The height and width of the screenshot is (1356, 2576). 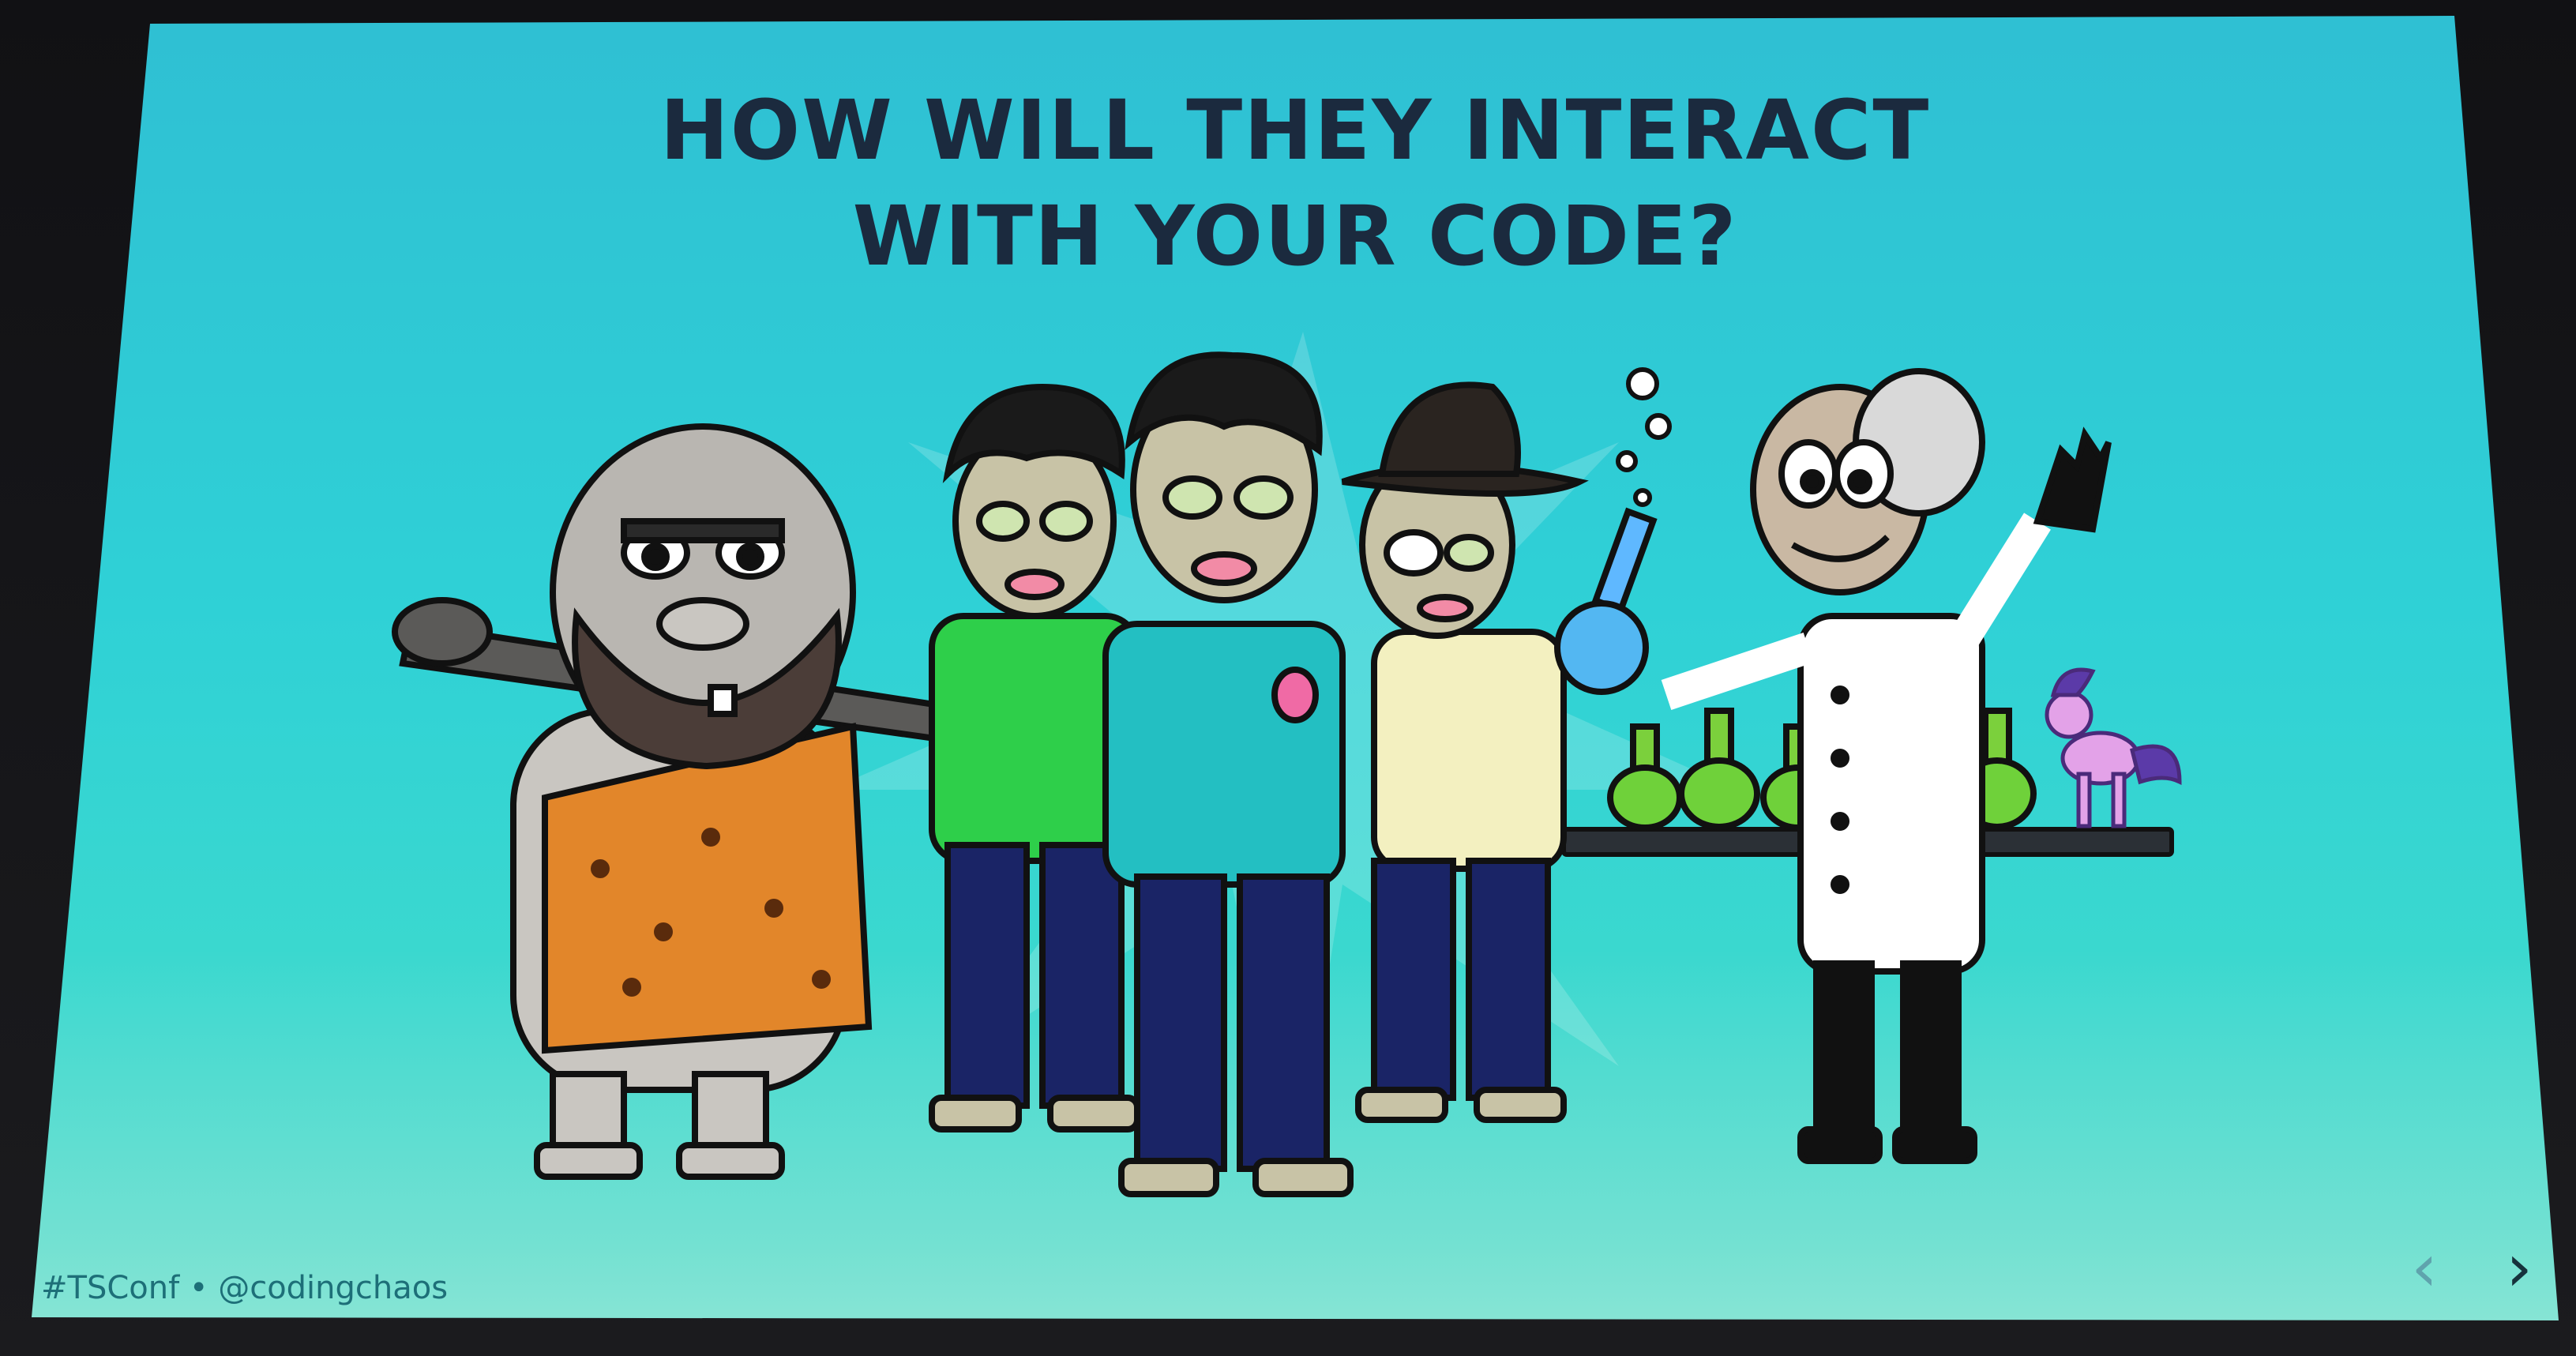 I want to click on pony-figurine, so click(x=2113, y=747).